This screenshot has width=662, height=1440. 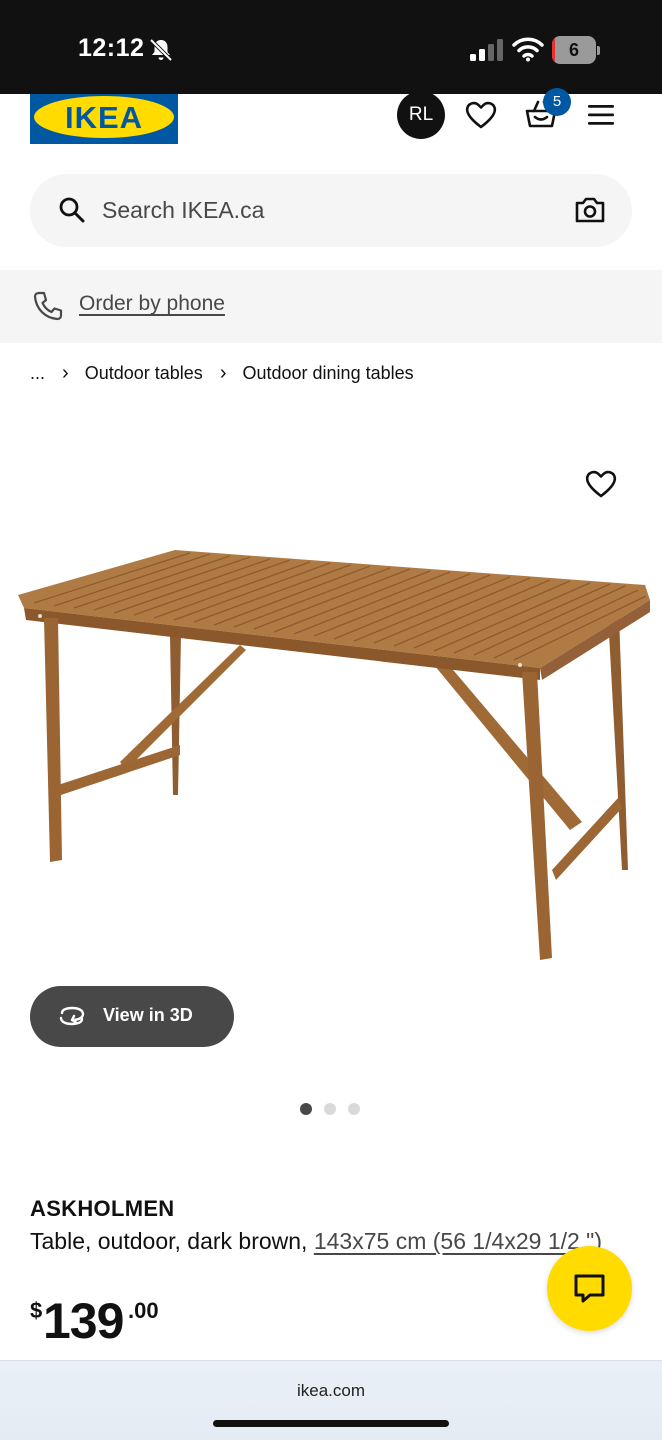 What do you see at coordinates (590, 210) in the screenshot?
I see `camera-icon` at bounding box center [590, 210].